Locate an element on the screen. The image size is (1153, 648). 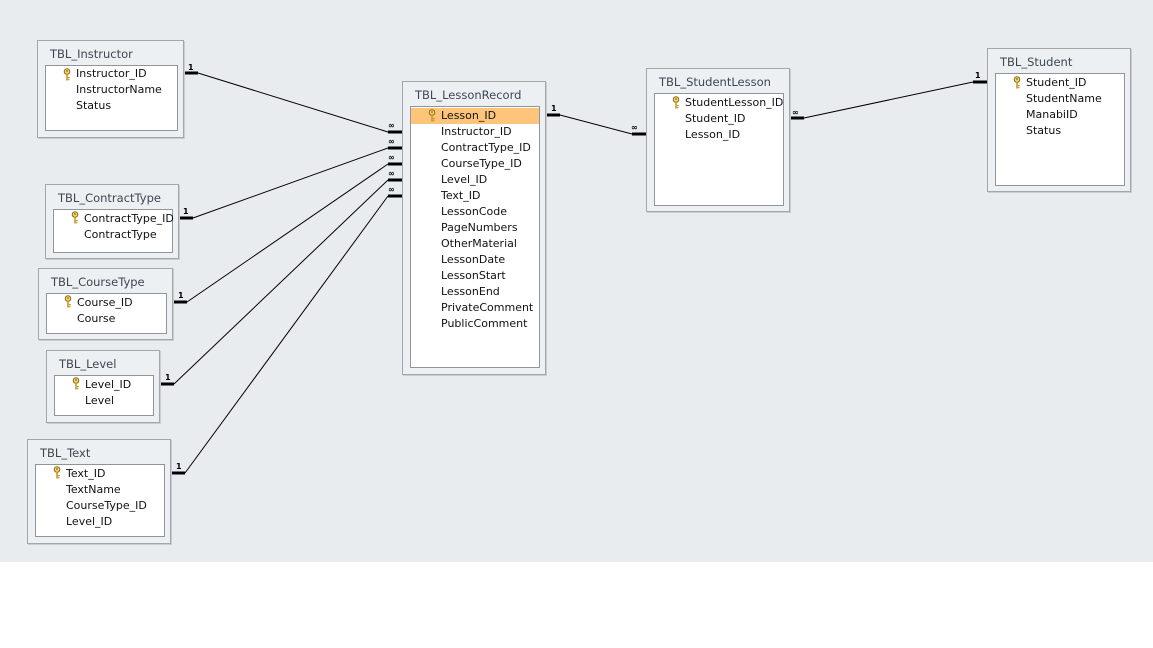
field-row: TextName is located at coordinates (93, 490).